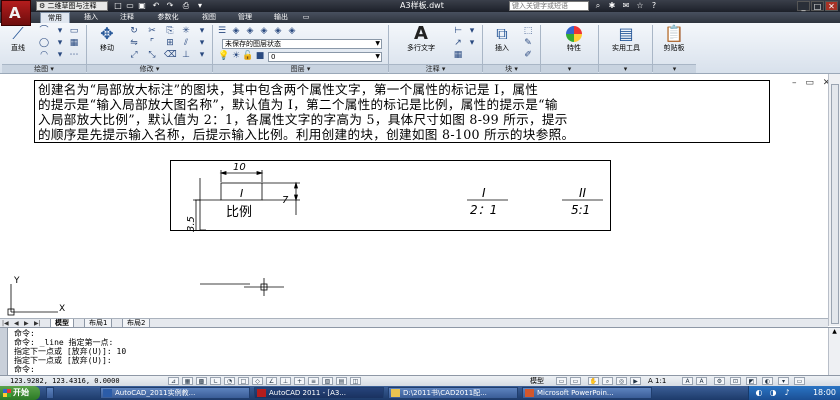 The width and height of the screenshot is (840, 400). I want to click on command-prompt: 命令:, so click(70, 369).